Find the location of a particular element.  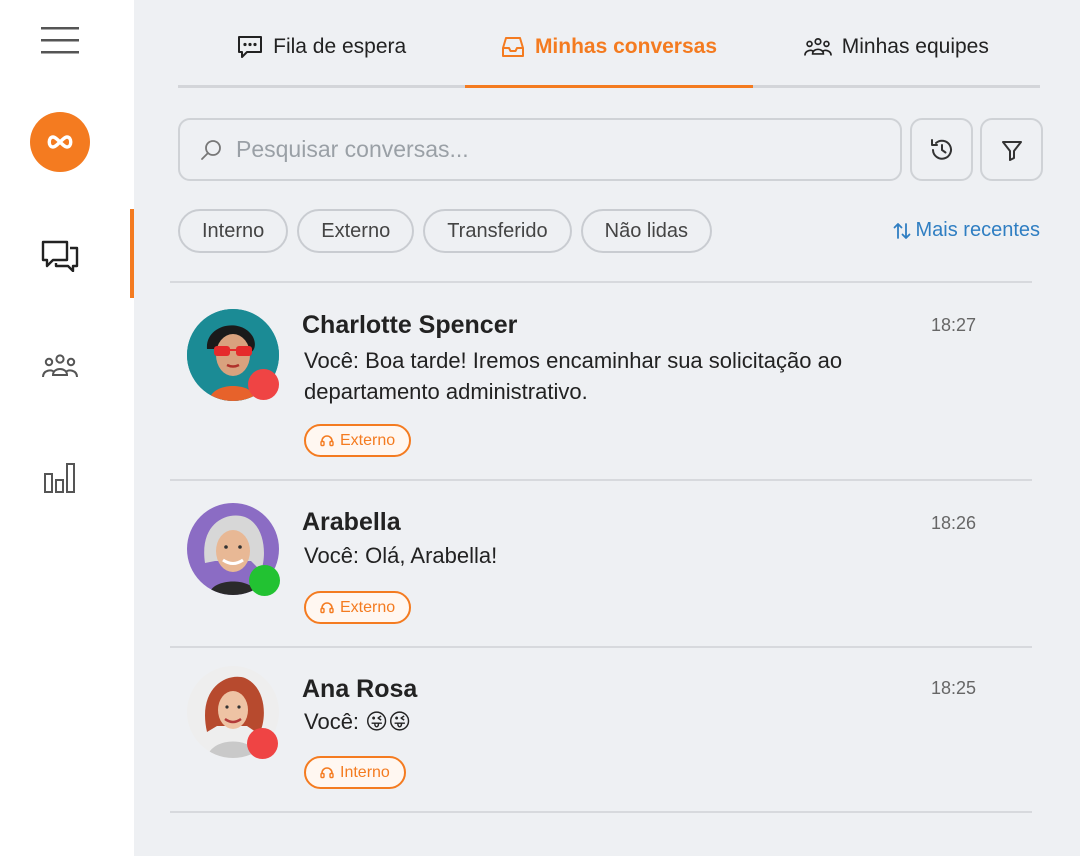

contact-name: Ana Rosa is located at coordinates (360, 689).